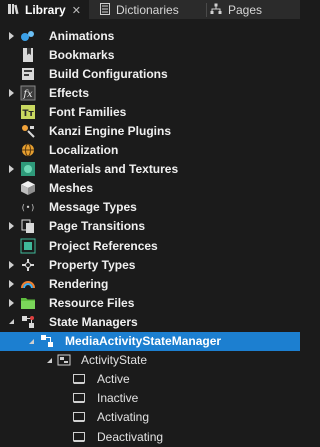  I want to click on tab-pages-label: Pages, so click(245, 10).